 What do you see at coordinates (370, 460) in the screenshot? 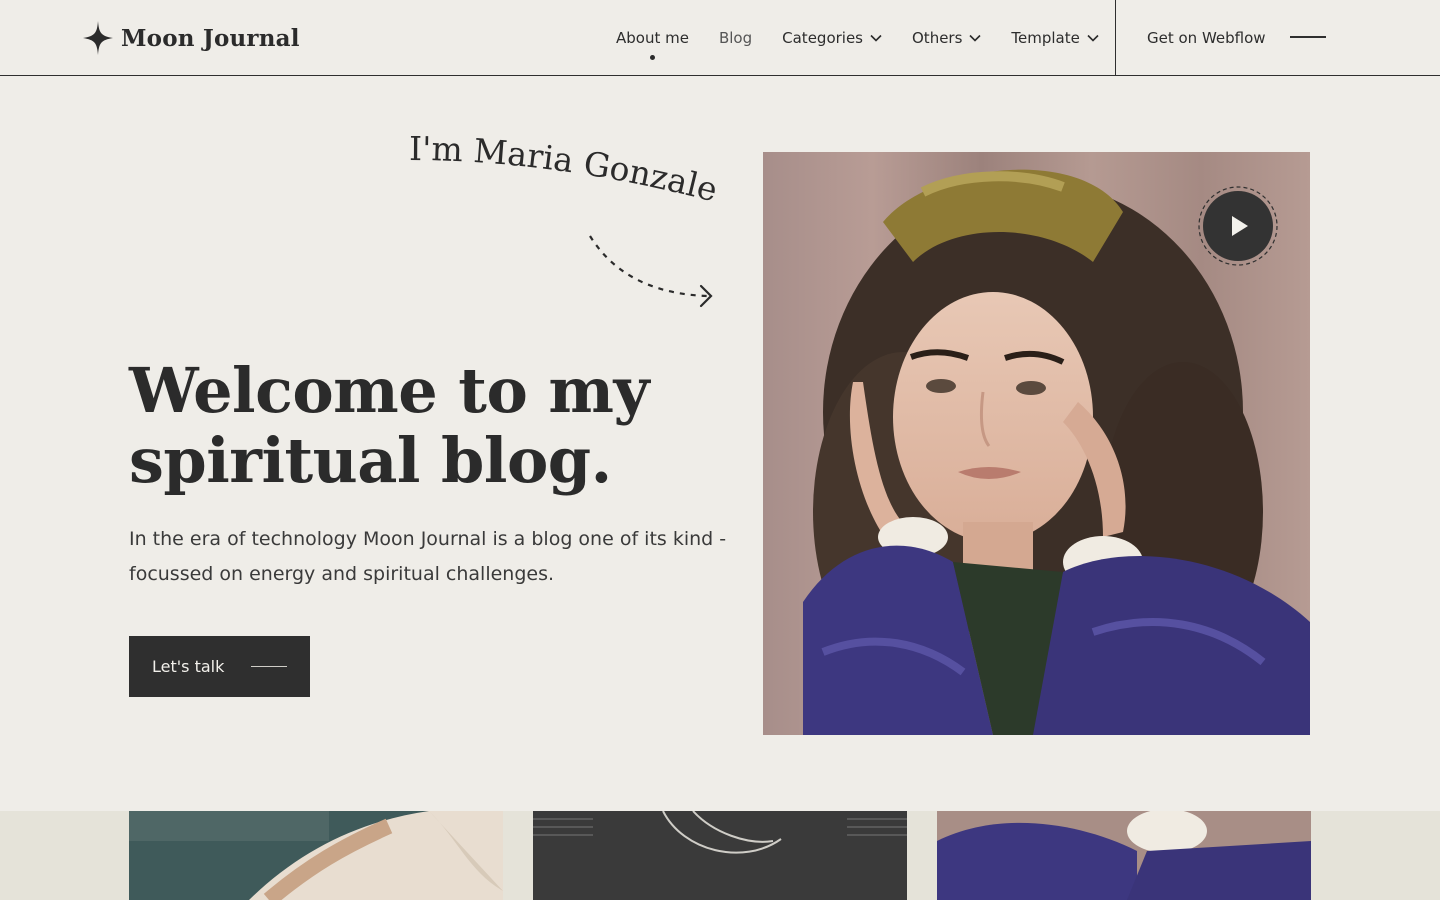
I see `hero-title-line2: spiritual blog.` at bounding box center [370, 460].